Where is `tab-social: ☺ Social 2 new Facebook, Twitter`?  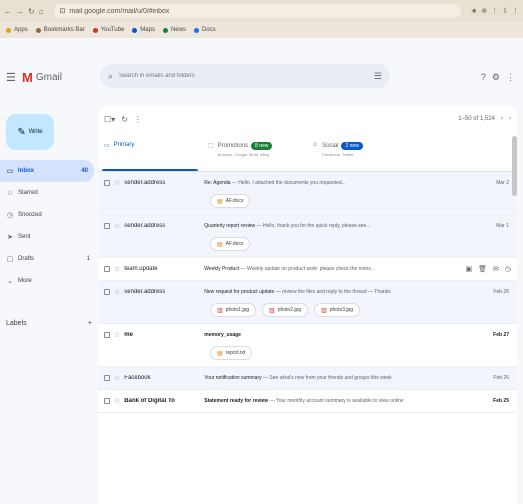 tab-social: ☺ Social 2 new Facebook, Twitter is located at coordinates (358, 151).